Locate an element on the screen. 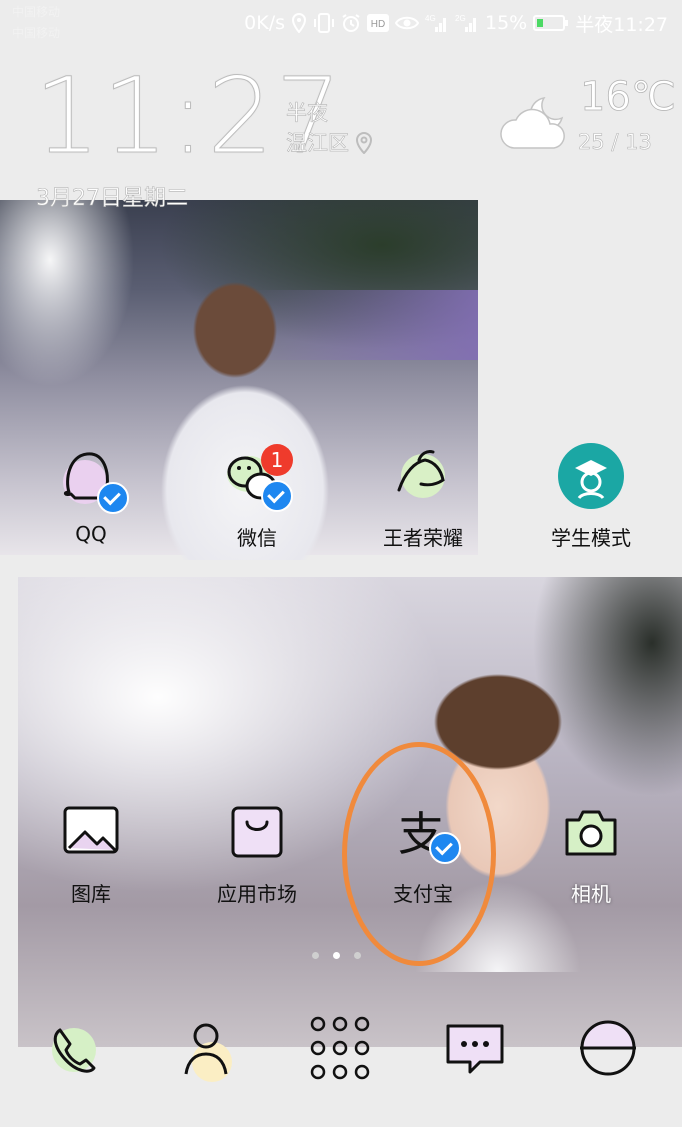 The width and height of the screenshot is (682, 1127). alarm-icon is located at coordinates (351, 23).